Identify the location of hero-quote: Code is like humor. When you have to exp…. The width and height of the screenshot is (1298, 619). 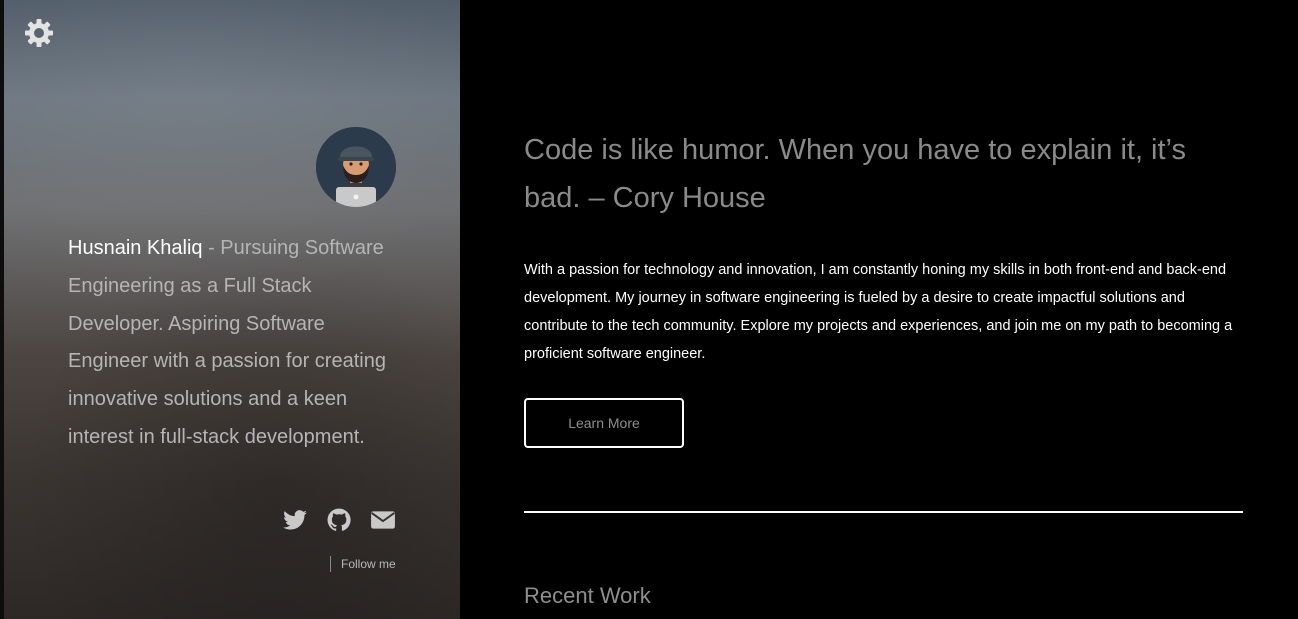
(855, 174).